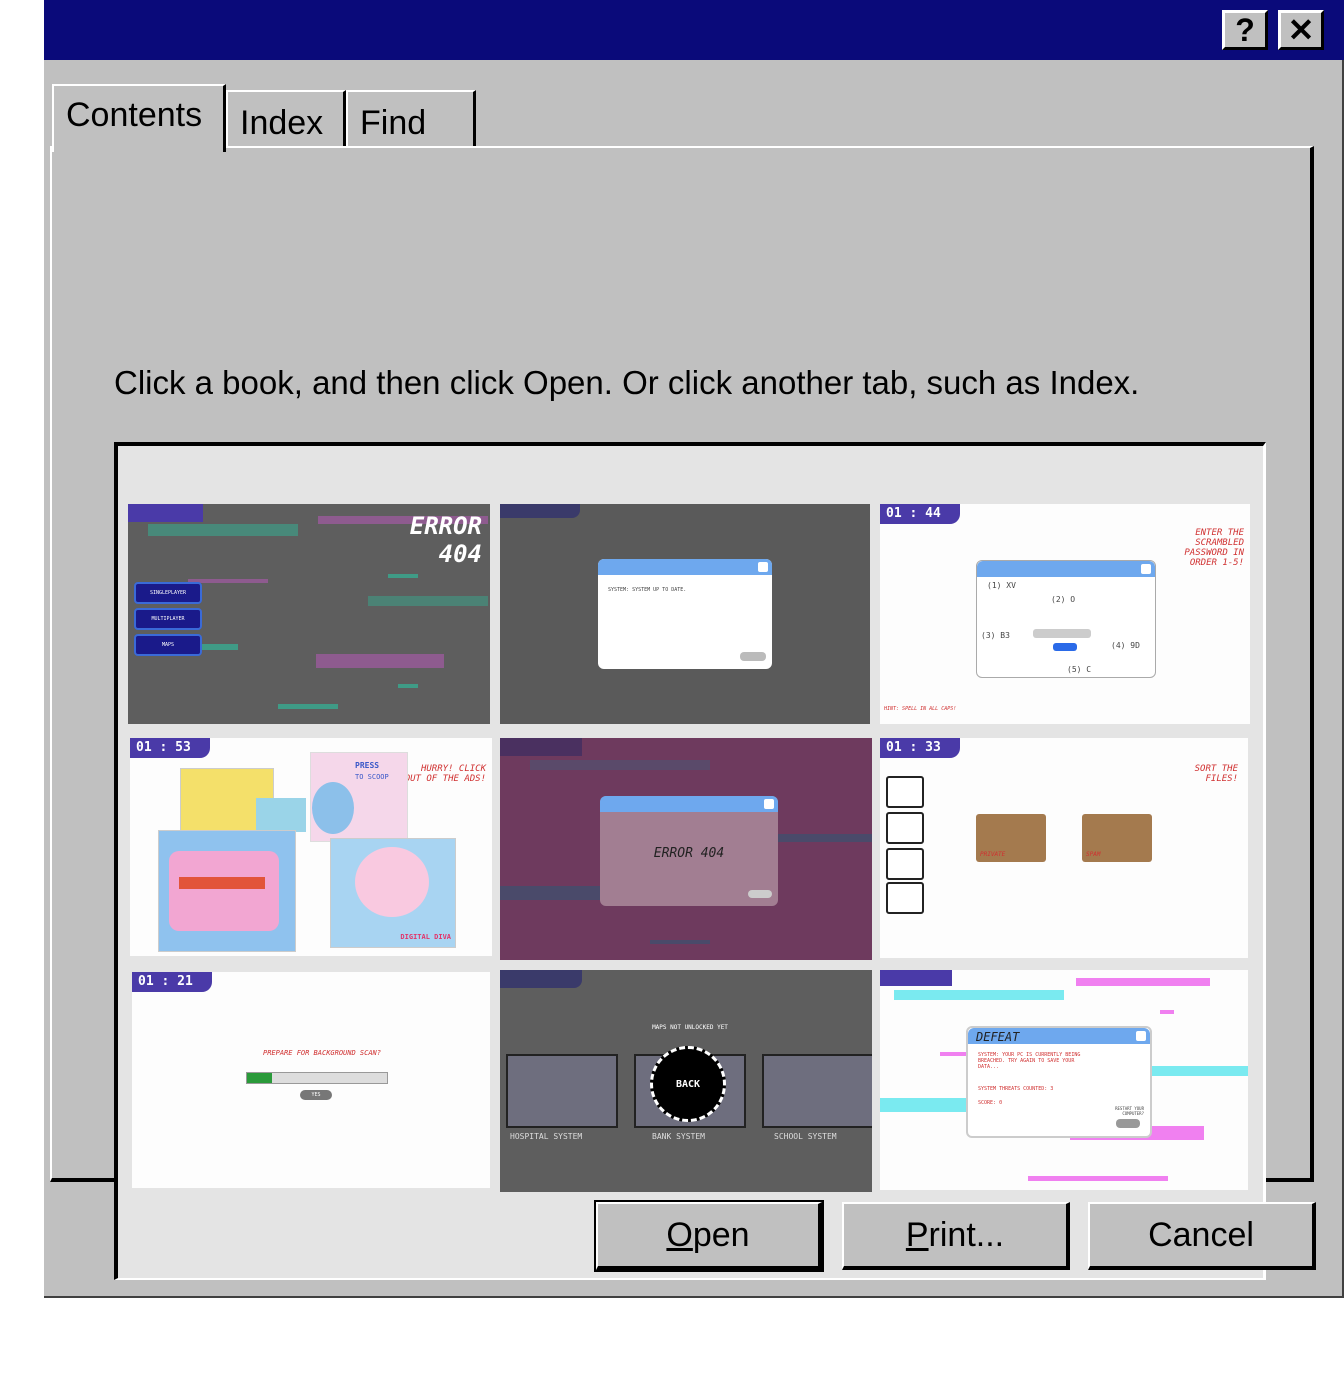  I want to click on scan-prompt: PREPARE FOR BACKGROUND SCAN?, so click(321, 1053).